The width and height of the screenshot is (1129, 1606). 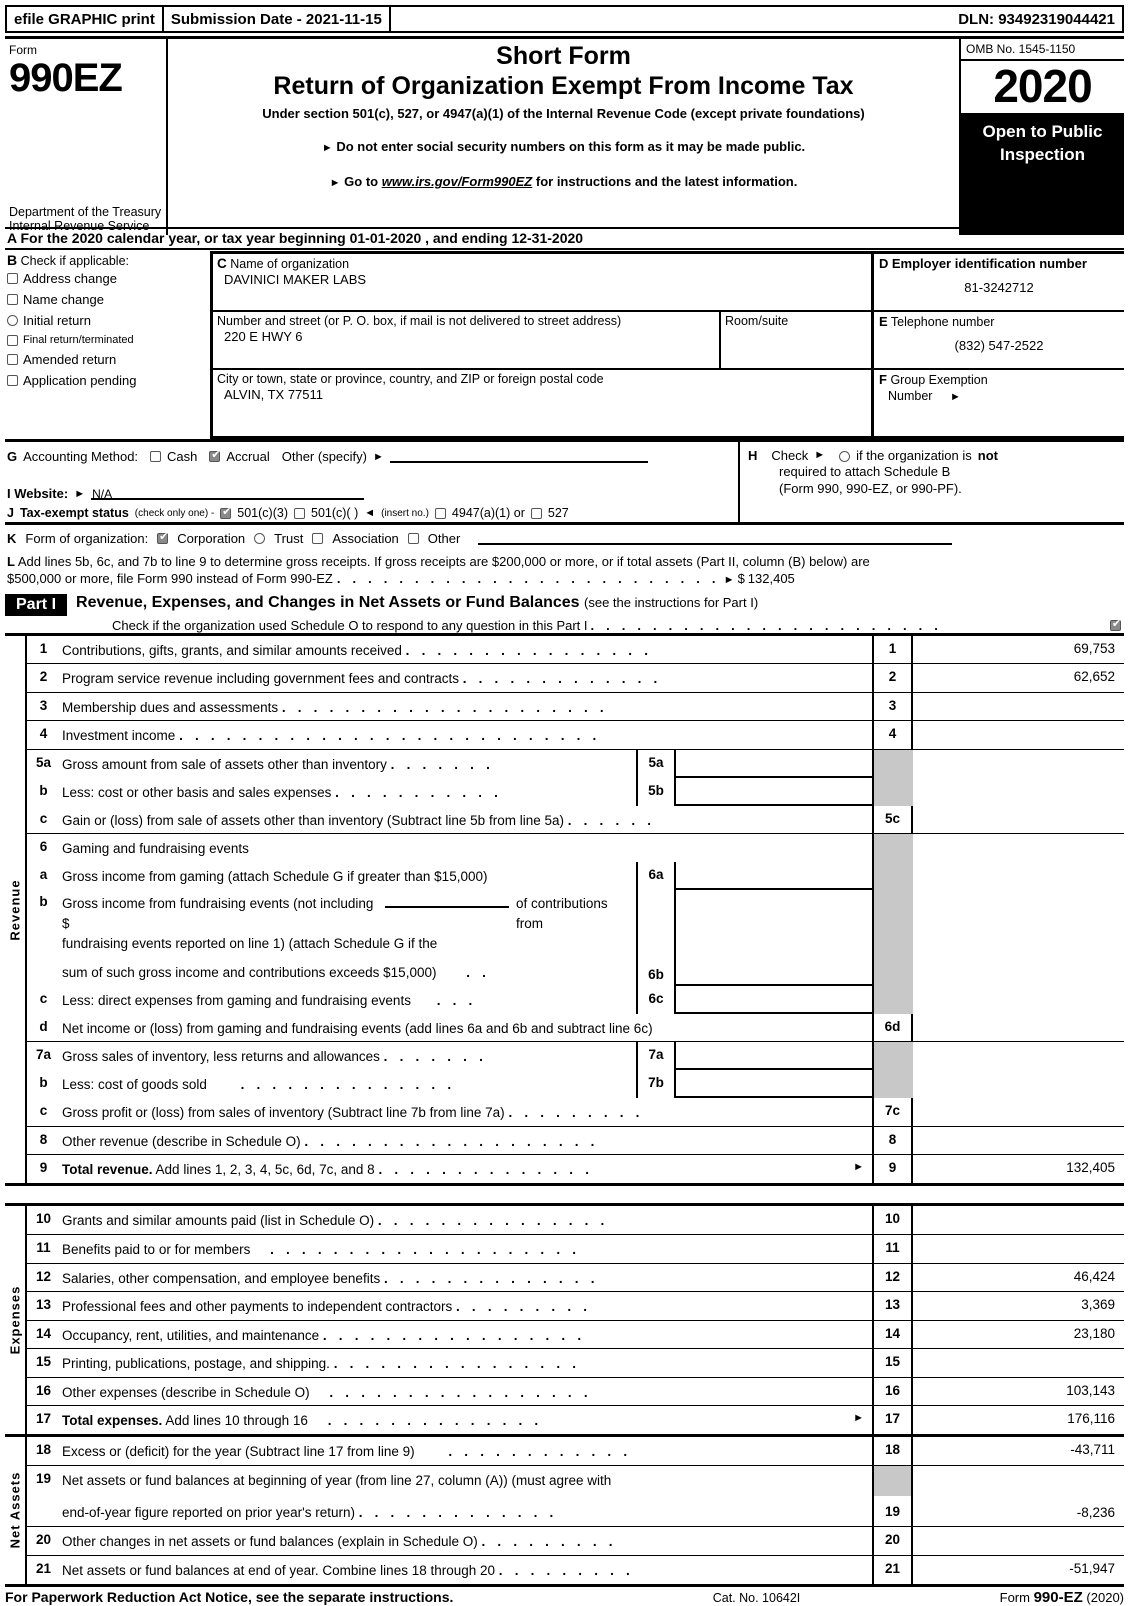 I want to click on city-value: ALVIN, TX 77511, so click(x=542, y=394).